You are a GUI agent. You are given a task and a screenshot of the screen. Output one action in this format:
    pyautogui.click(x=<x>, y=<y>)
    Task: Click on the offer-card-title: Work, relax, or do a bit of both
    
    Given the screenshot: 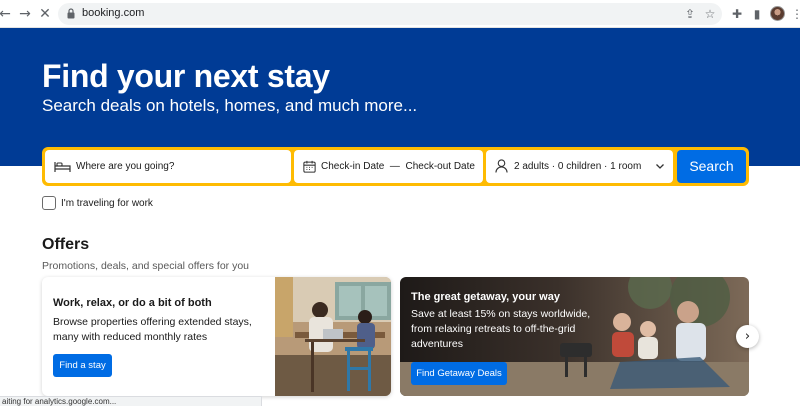 What is the action you would take?
    pyautogui.click(x=132, y=303)
    